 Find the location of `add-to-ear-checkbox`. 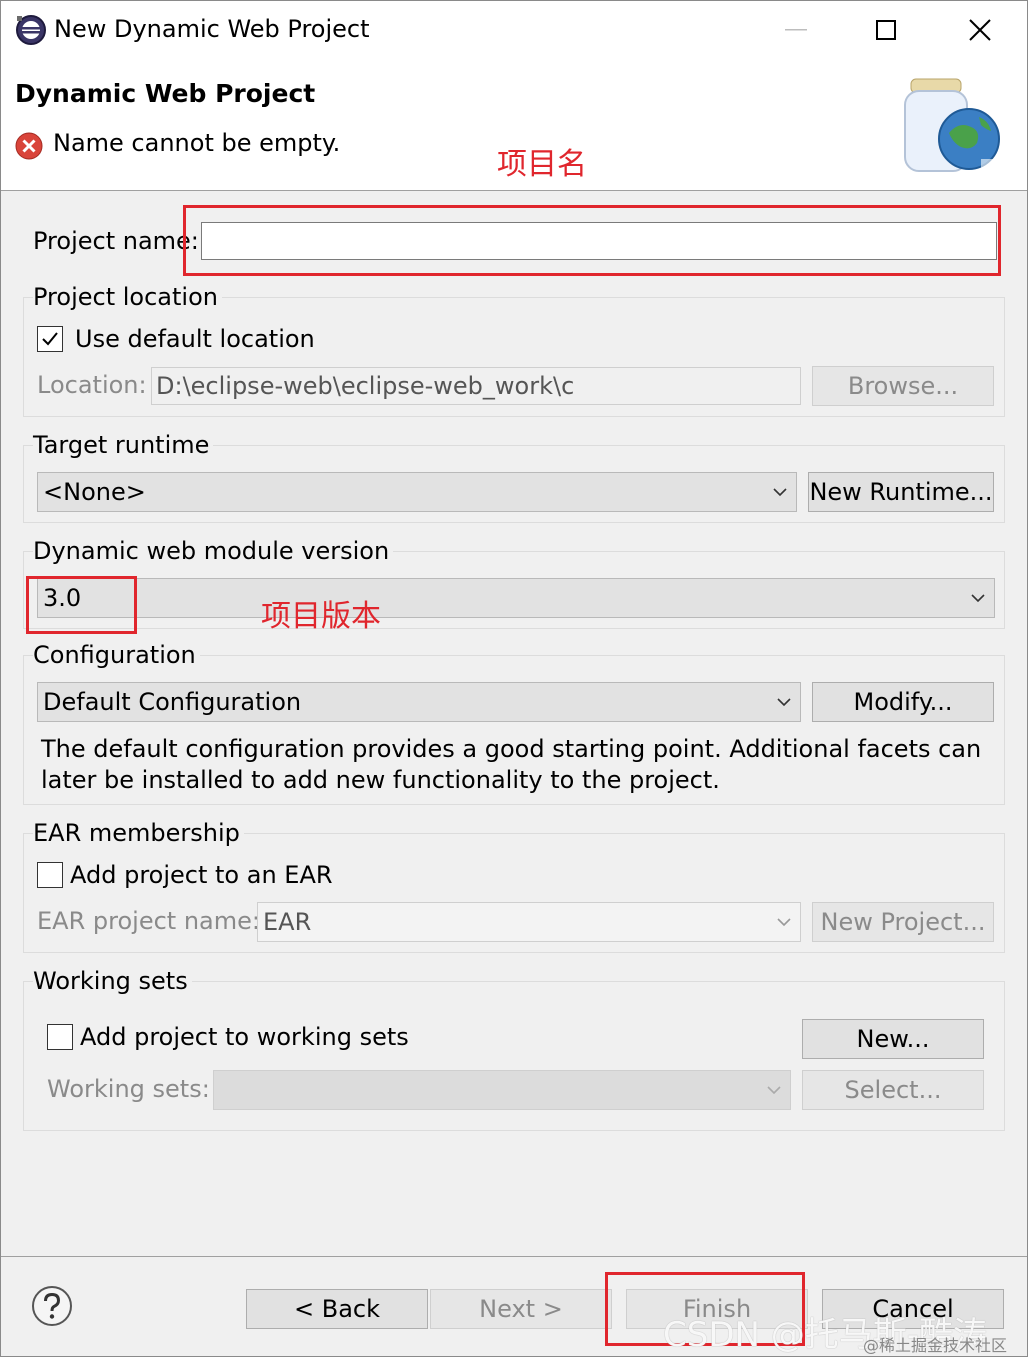

add-to-ear-checkbox is located at coordinates (50, 875).